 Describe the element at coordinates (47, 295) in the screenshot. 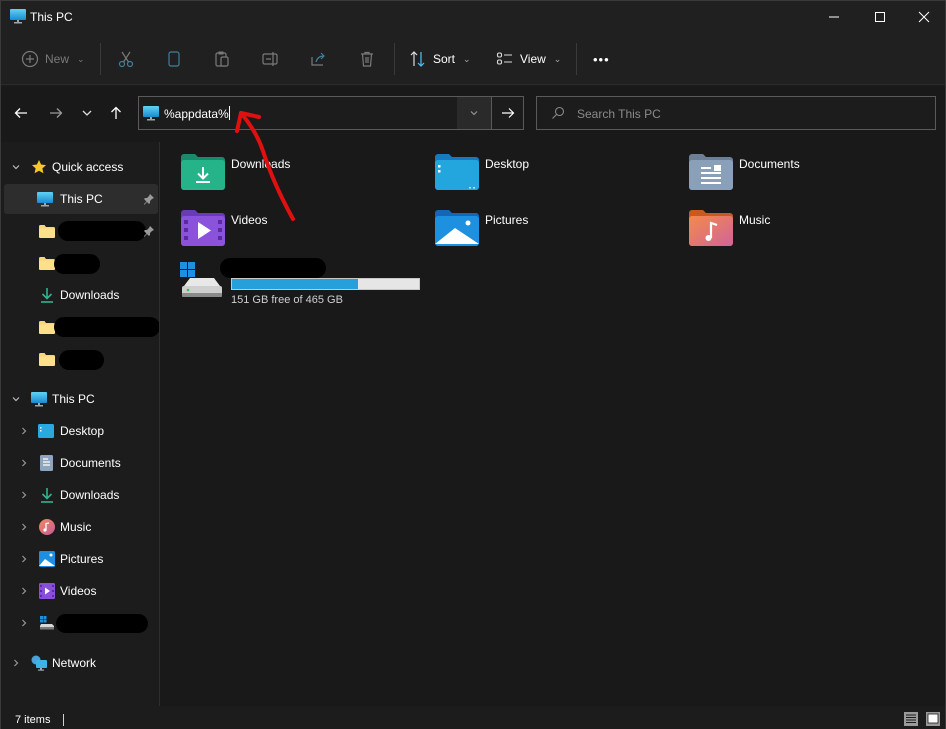

I see `download-icon` at that location.